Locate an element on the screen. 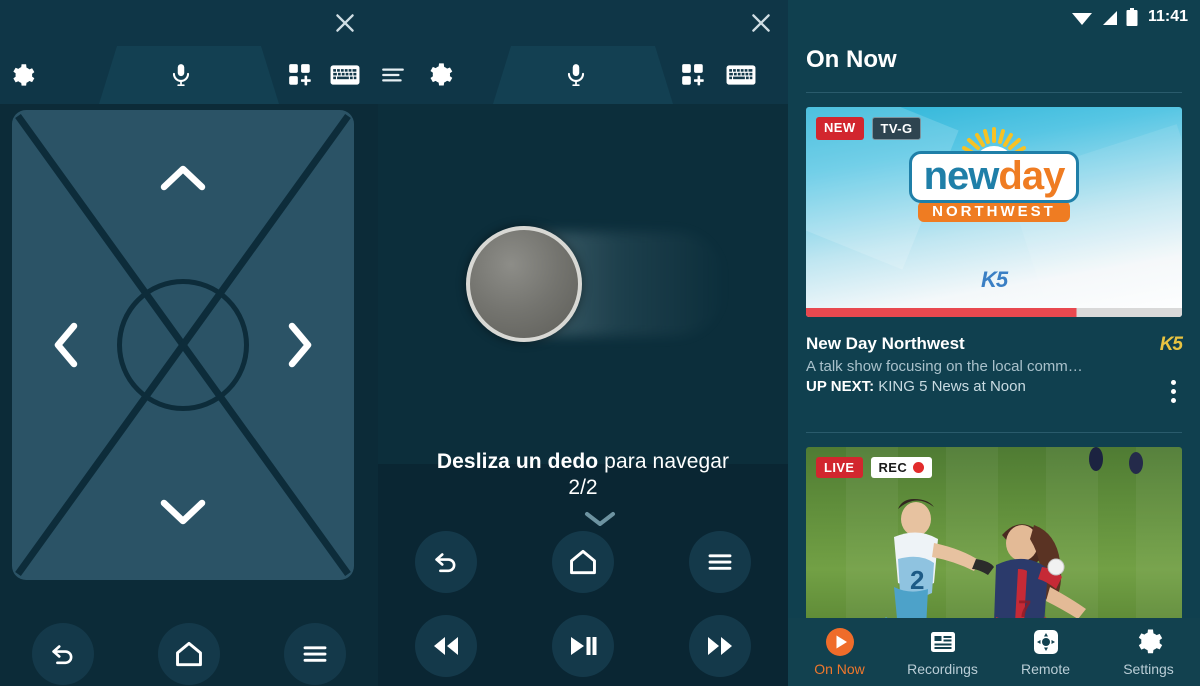 The image size is (1200, 686). nav-item-recordings: Recordings is located at coordinates (942, 652).